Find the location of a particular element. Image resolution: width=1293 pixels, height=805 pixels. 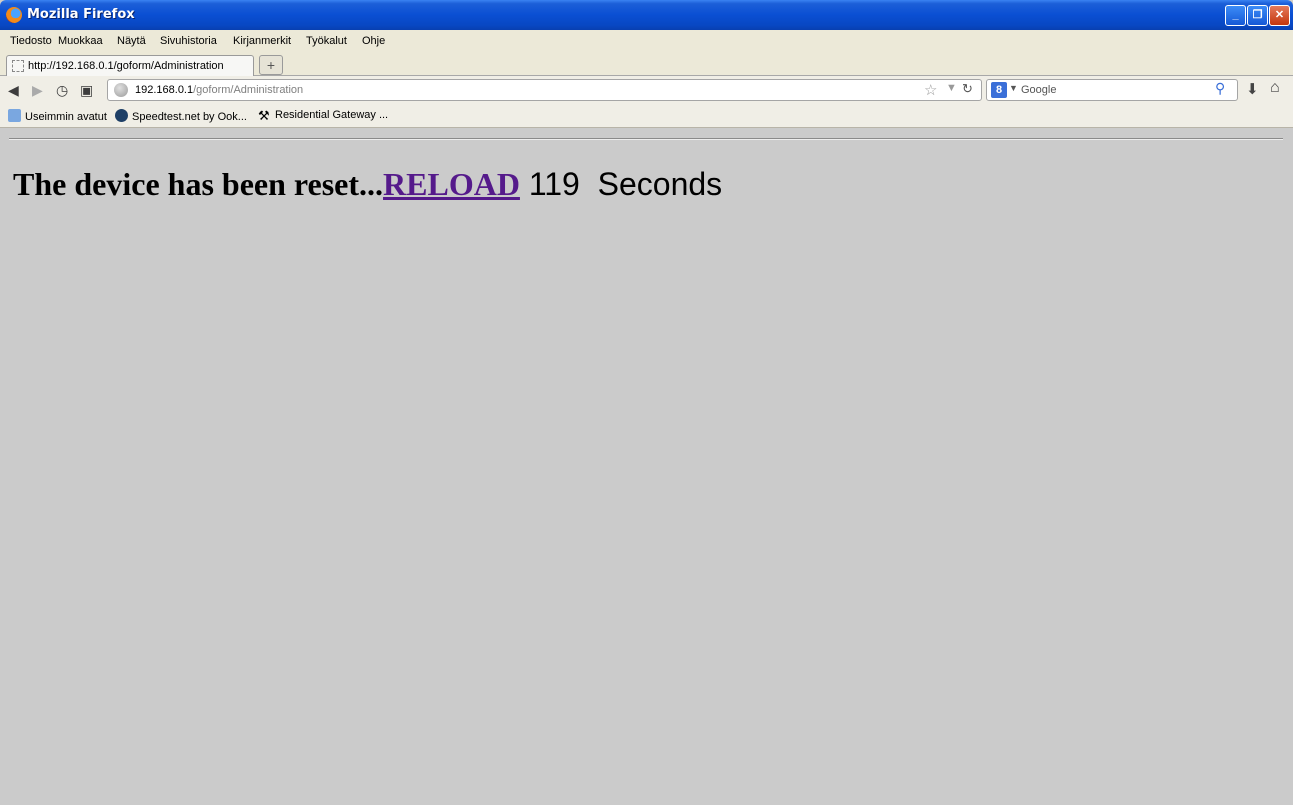

countdown-value: 119 is located at coordinates (554, 184).